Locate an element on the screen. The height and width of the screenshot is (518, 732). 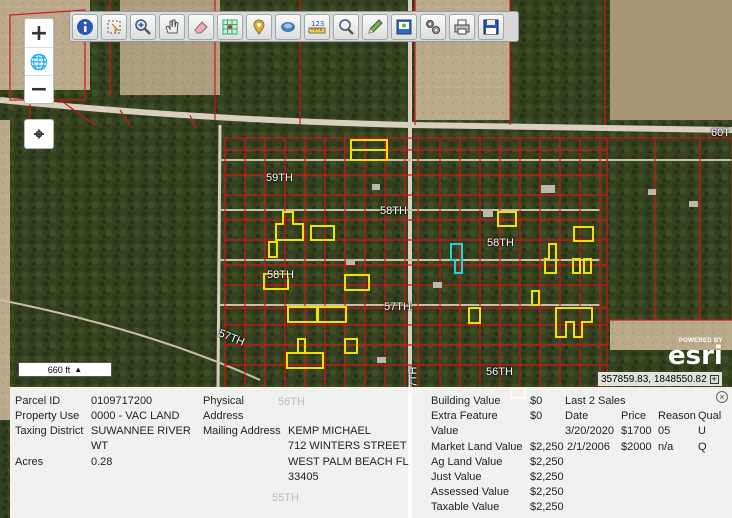
esri-brand: esri is located at coordinates (695, 356).